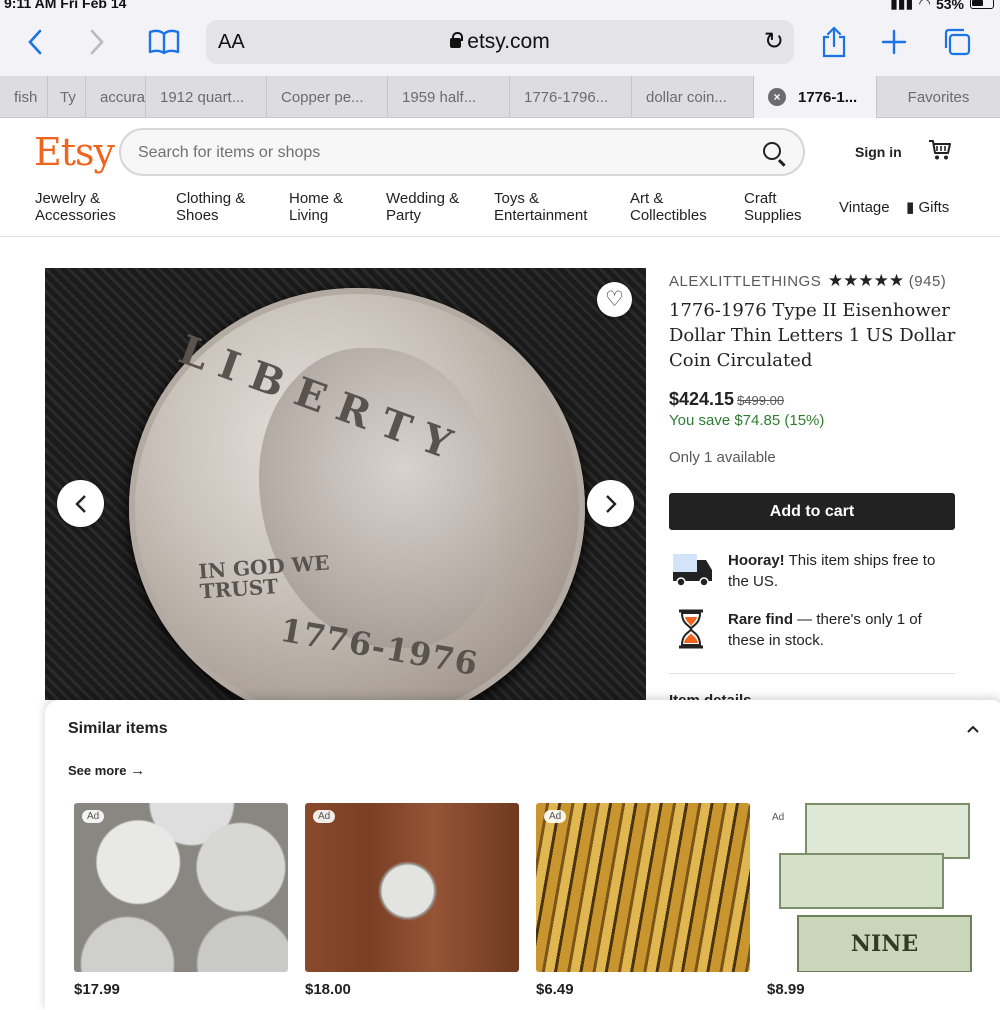  I want to click on favorite-button: ♡, so click(614, 299).